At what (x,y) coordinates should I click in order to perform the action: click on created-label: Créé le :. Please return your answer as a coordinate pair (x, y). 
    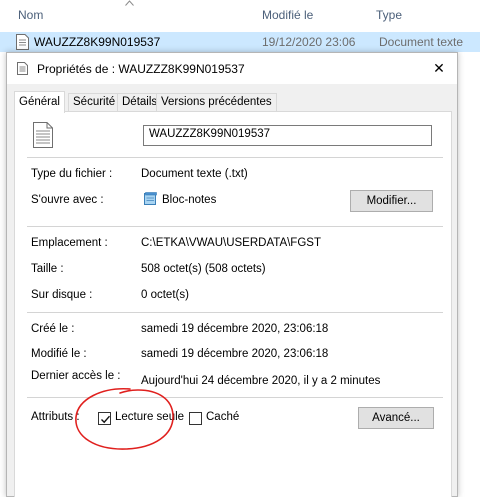
    Looking at the image, I should click on (53, 329).